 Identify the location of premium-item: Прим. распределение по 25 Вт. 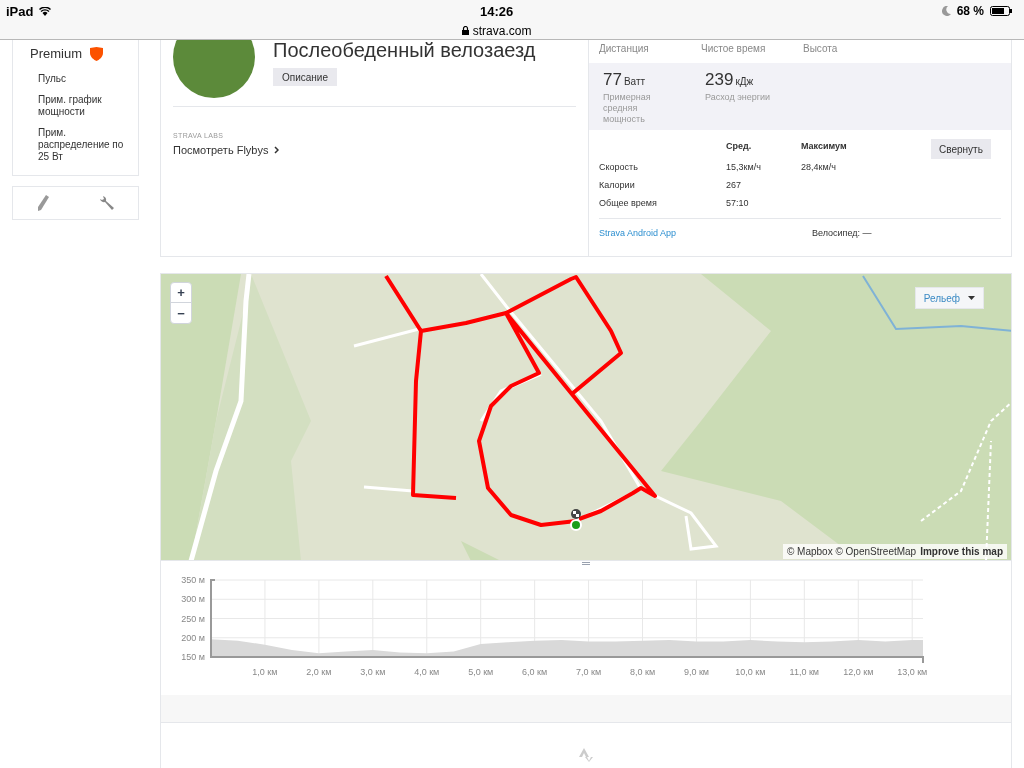
(81, 144).